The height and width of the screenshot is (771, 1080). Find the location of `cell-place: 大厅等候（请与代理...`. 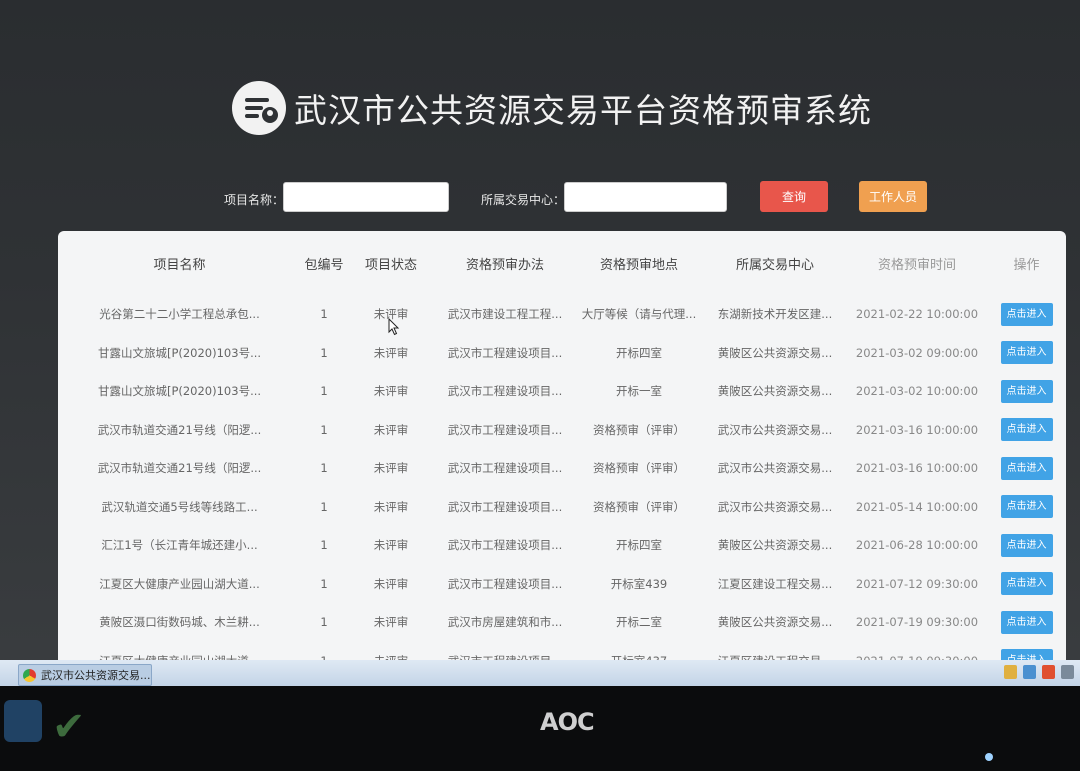

cell-place: 大厅等候（请与代理... is located at coordinates (639, 314).